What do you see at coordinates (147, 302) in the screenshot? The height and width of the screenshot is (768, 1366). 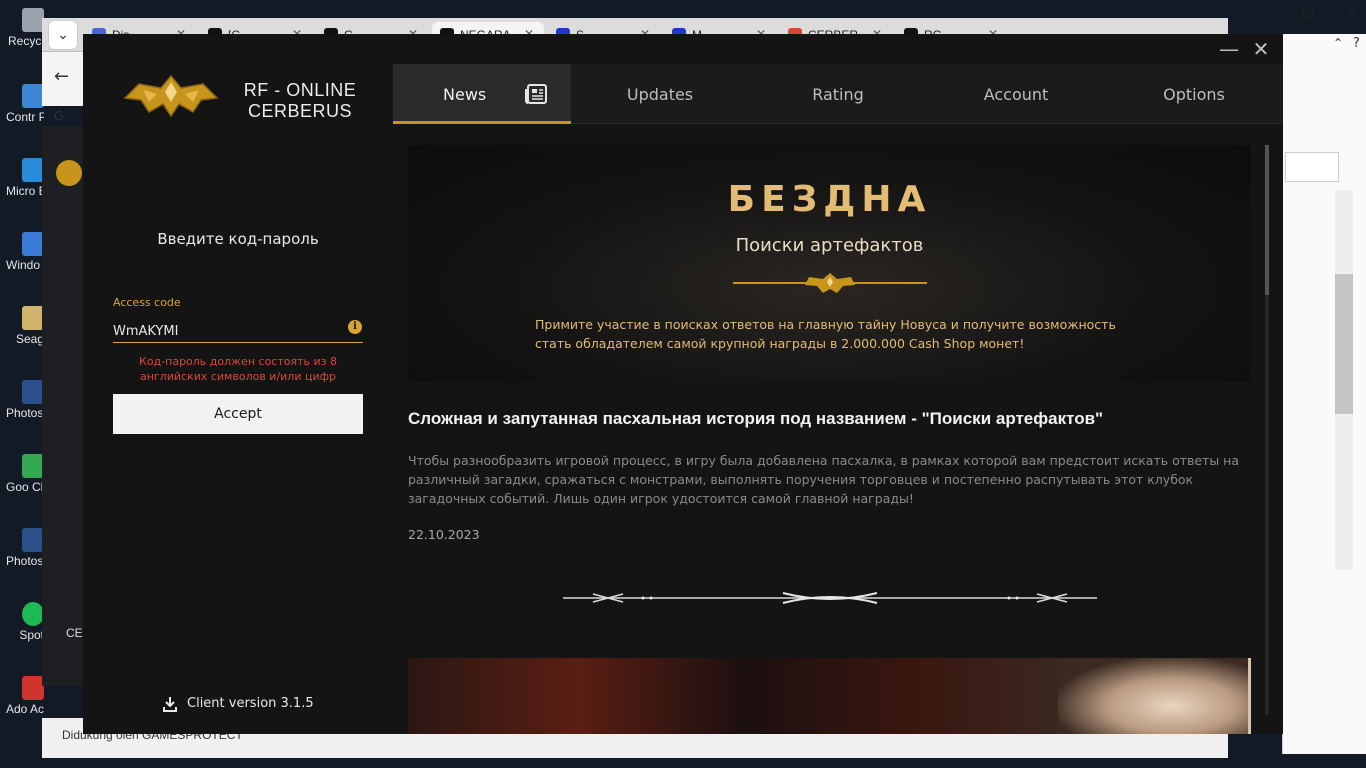 I see `access-code-label: Access code` at bounding box center [147, 302].